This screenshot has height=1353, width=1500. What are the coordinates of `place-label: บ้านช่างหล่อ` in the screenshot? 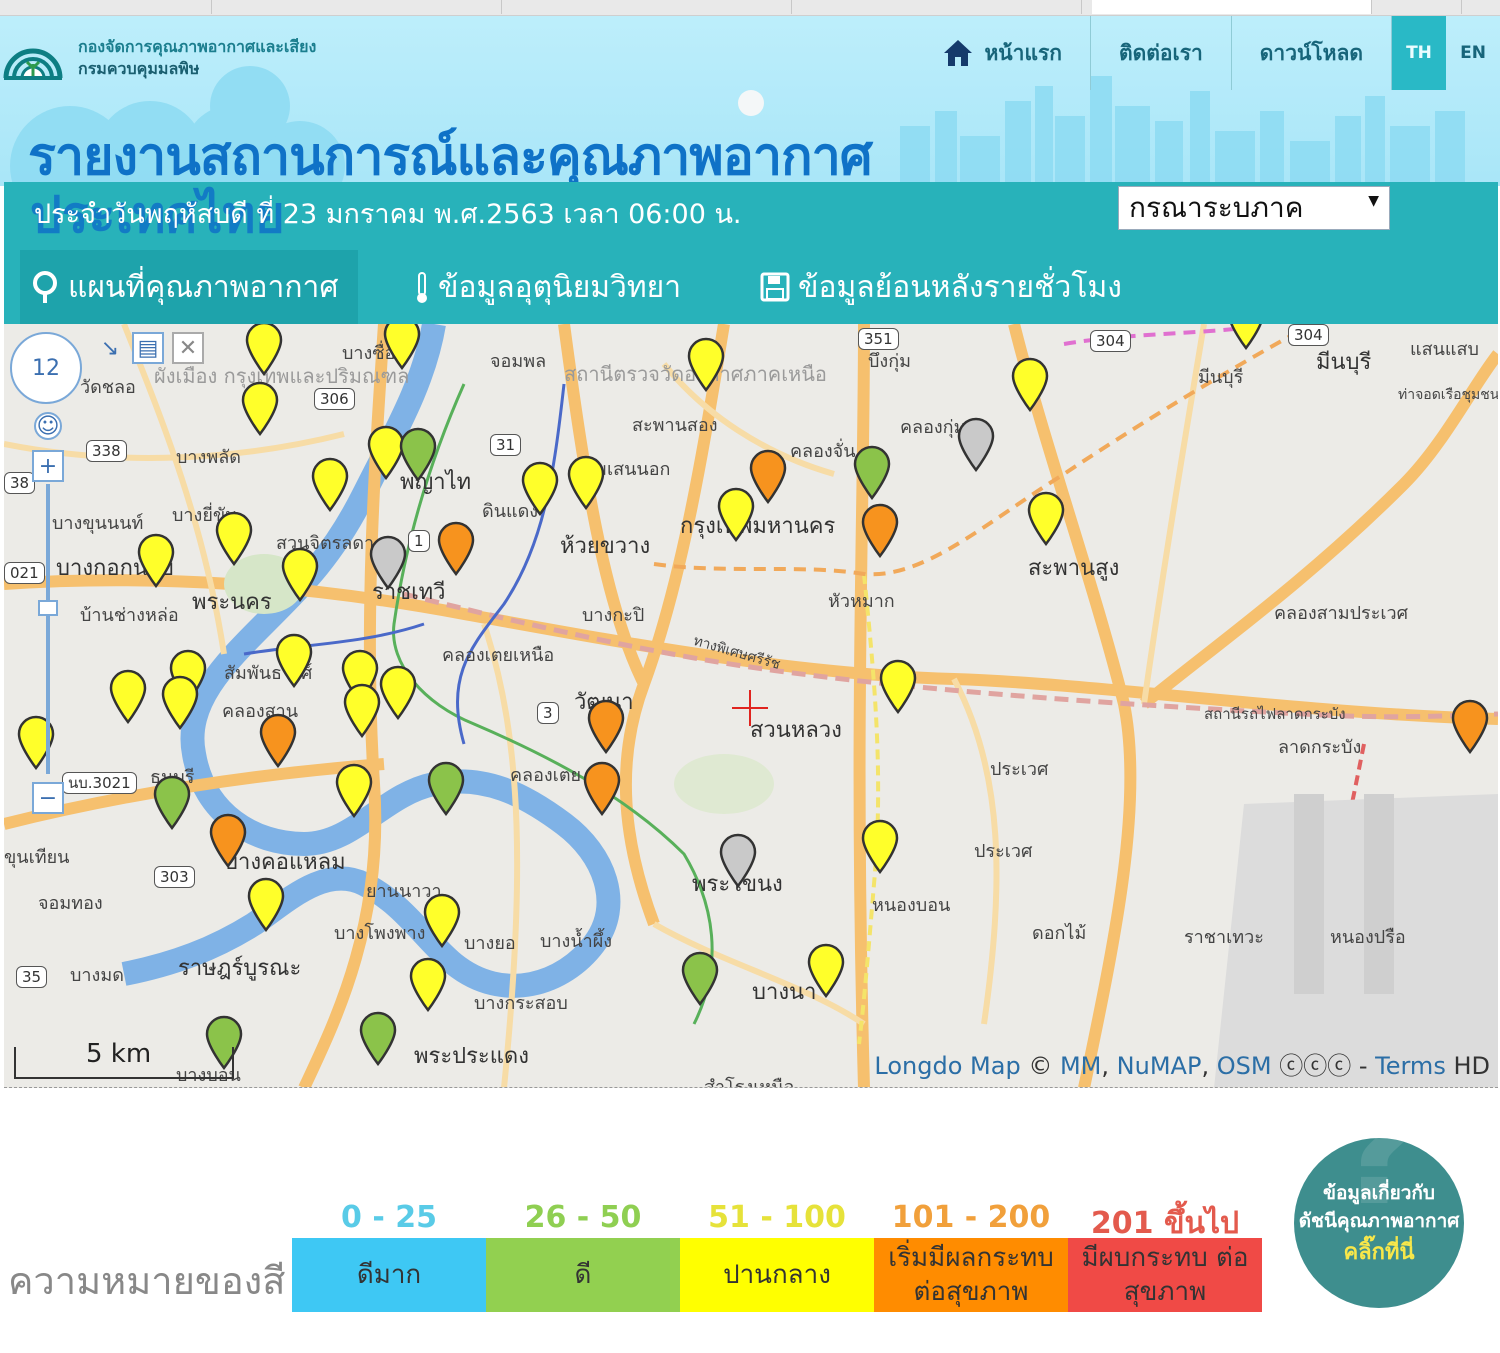 It's located at (129, 615).